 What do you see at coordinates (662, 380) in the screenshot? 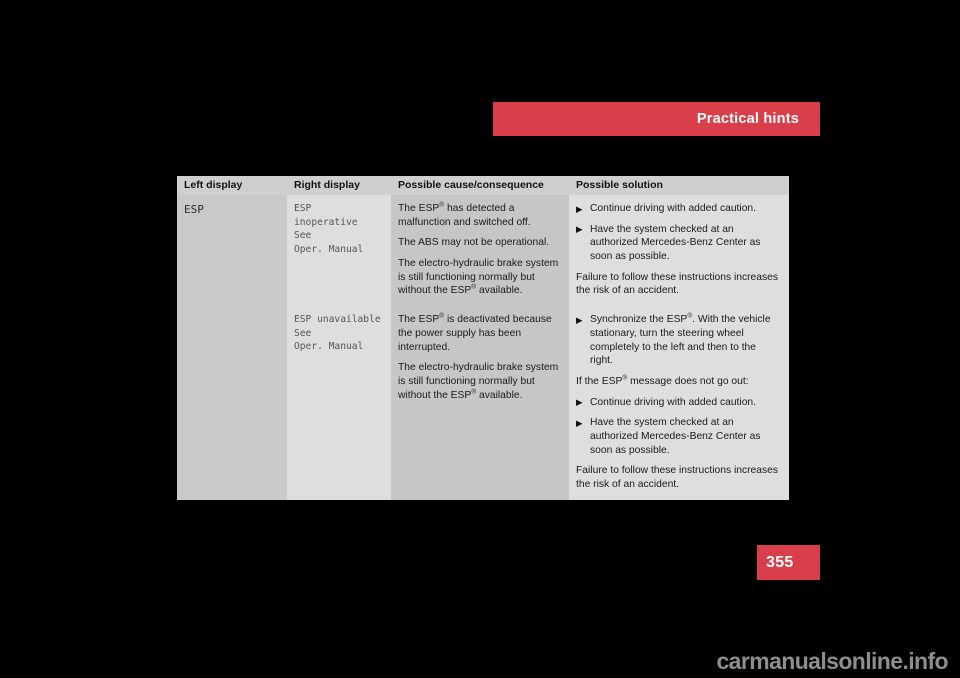
I see `solution-paragraph: If the ESP® message does not go out:` at bounding box center [662, 380].